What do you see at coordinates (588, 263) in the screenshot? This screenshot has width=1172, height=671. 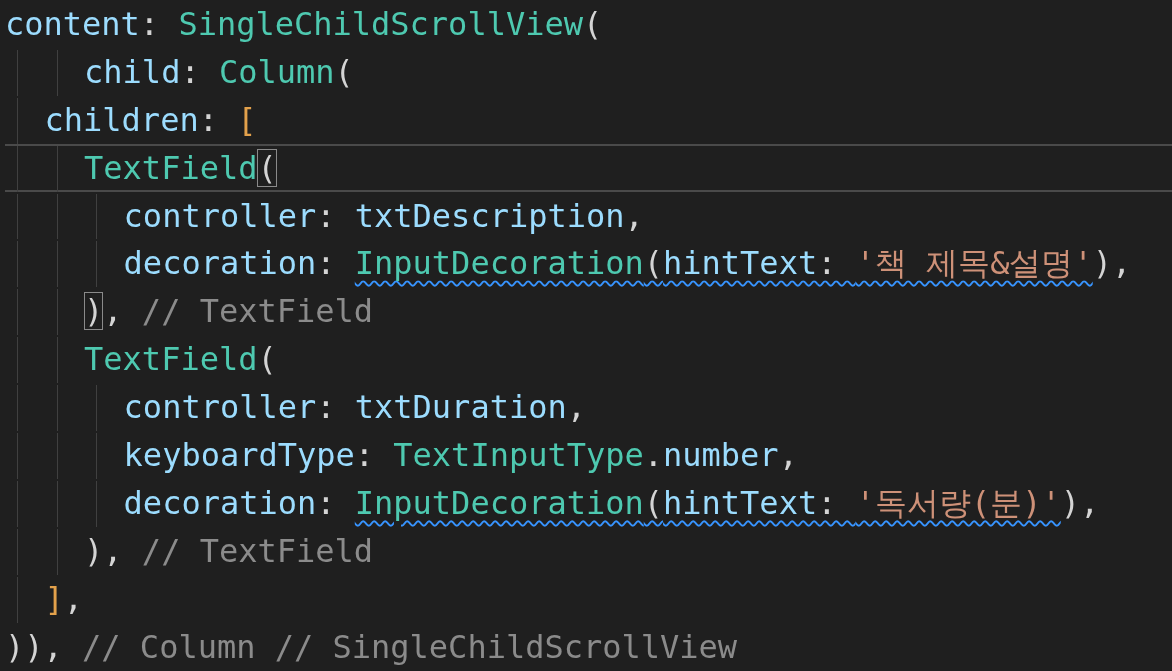 I see `code-line: decoration: InputDecoration(hintText: '책 제목&설명'),` at bounding box center [588, 263].